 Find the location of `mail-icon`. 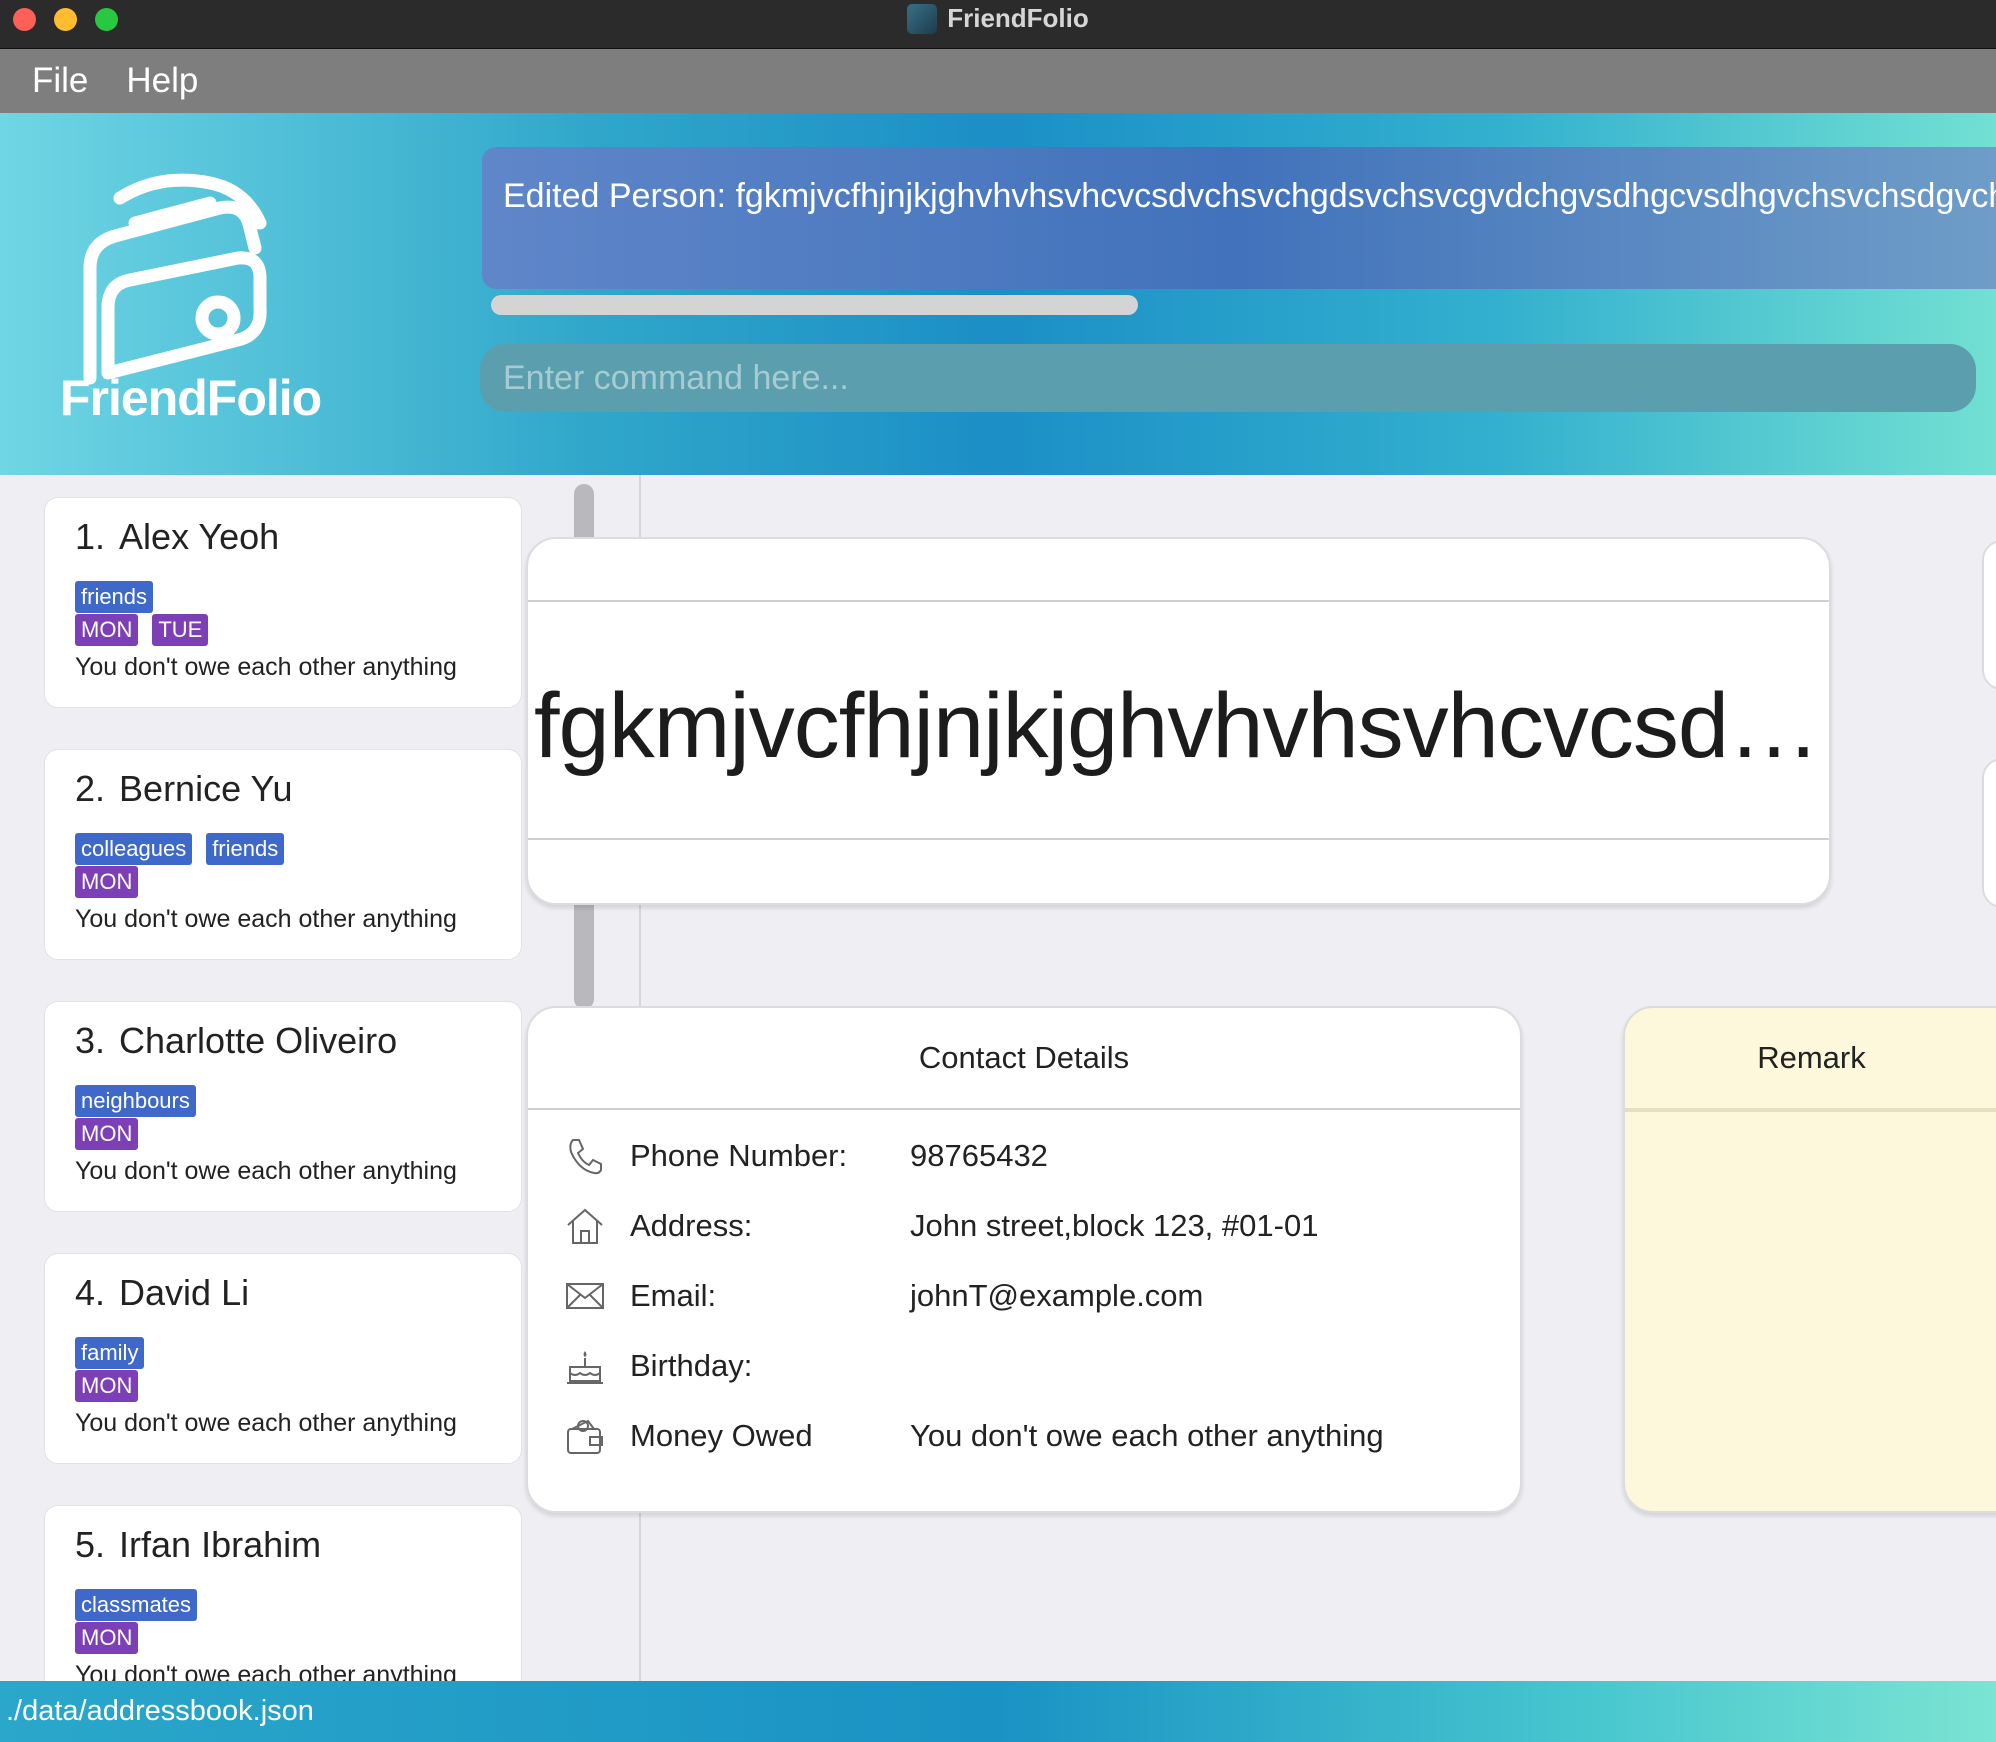

mail-icon is located at coordinates (585, 1296).